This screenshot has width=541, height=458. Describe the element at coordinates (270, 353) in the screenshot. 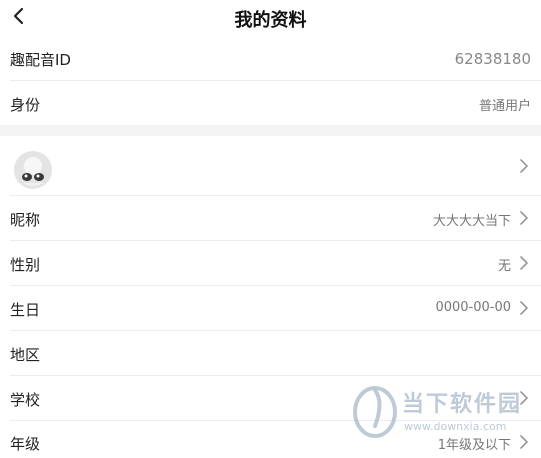

I see `row-region: 地区` at that location.